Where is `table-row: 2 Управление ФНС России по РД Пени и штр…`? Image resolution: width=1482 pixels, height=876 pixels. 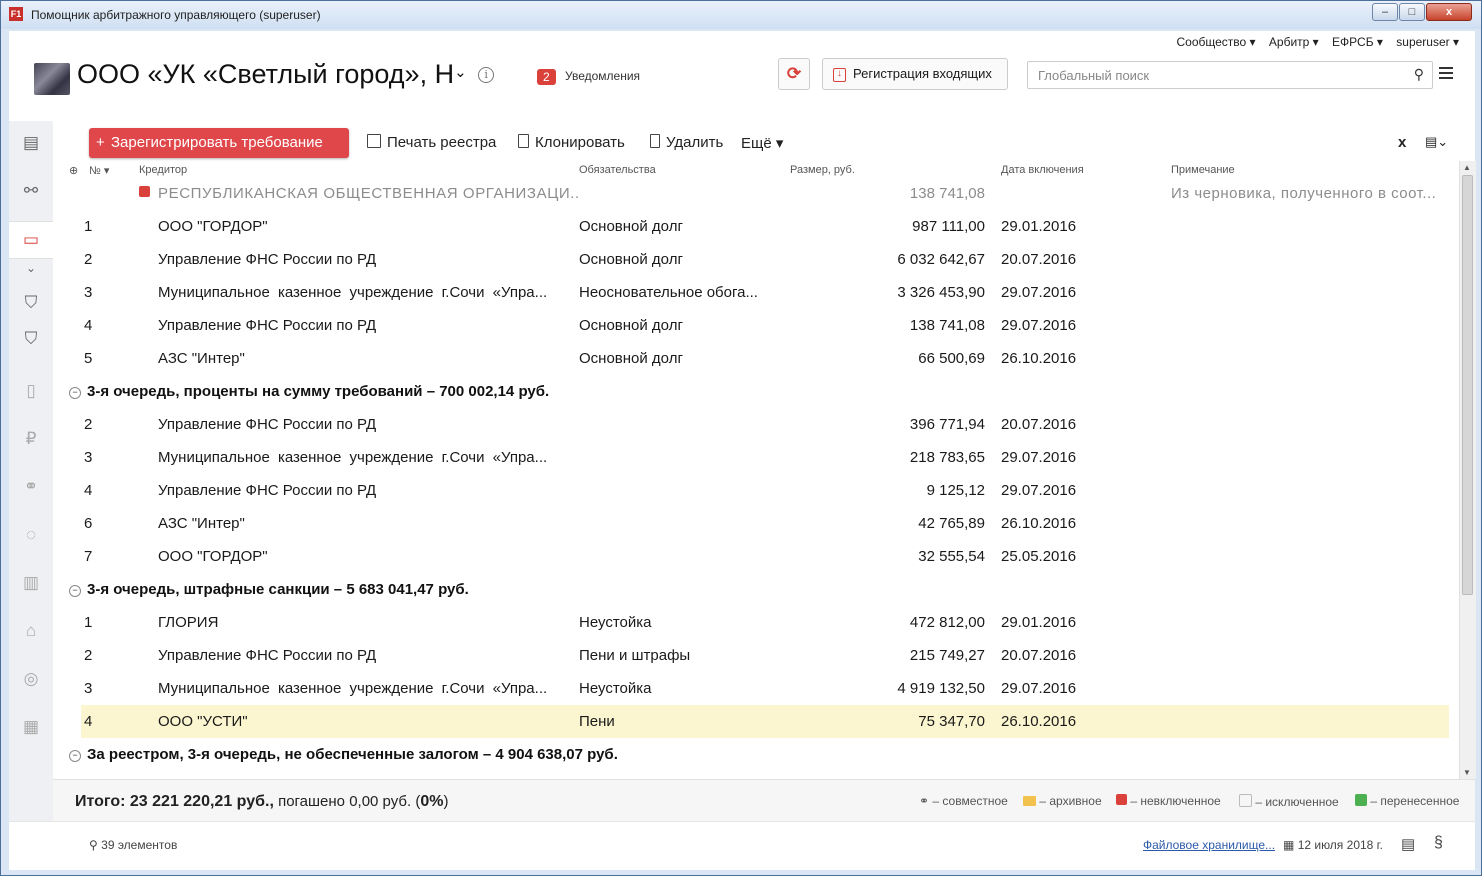
table-row: 2 Управление ФНС России по РД Пени и штр… is located at coordinates (765, 655).